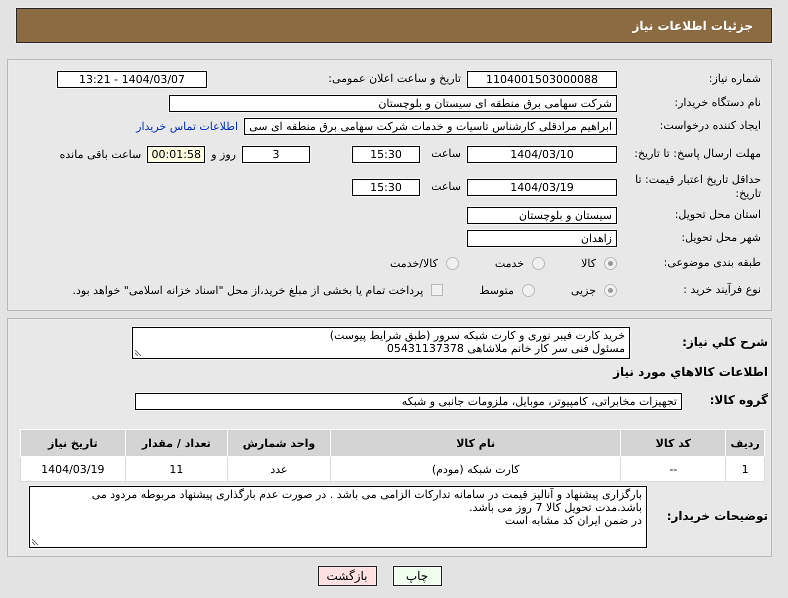 The width and height of the screenshot is (788, 598). I want to click on table-cell: 1404/03/19, so click(73, 469).